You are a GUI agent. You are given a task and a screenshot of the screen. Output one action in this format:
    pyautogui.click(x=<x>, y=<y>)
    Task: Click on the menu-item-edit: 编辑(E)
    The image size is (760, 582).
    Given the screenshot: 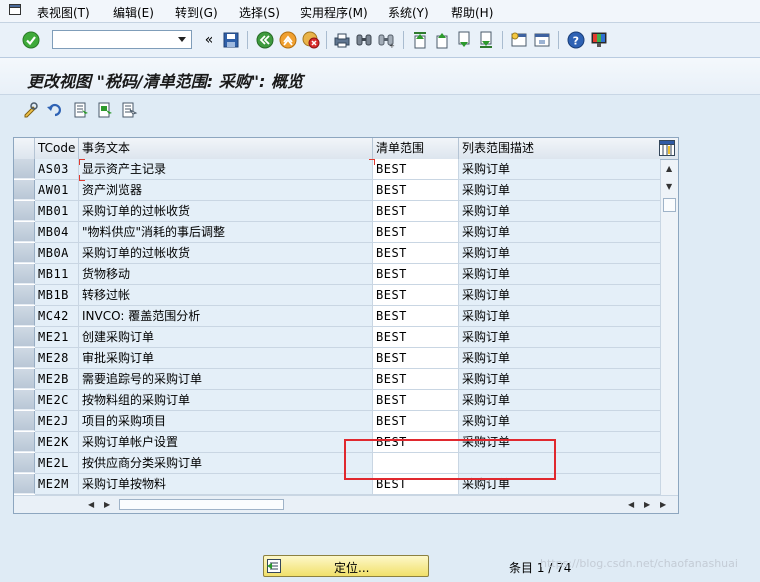 What is the action you would take?
    pyautogui.click(x=133, y=12)
    